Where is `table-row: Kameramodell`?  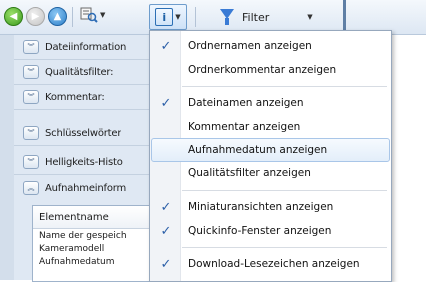
table-row: Kameramodell is located at coordinates (72, 248).